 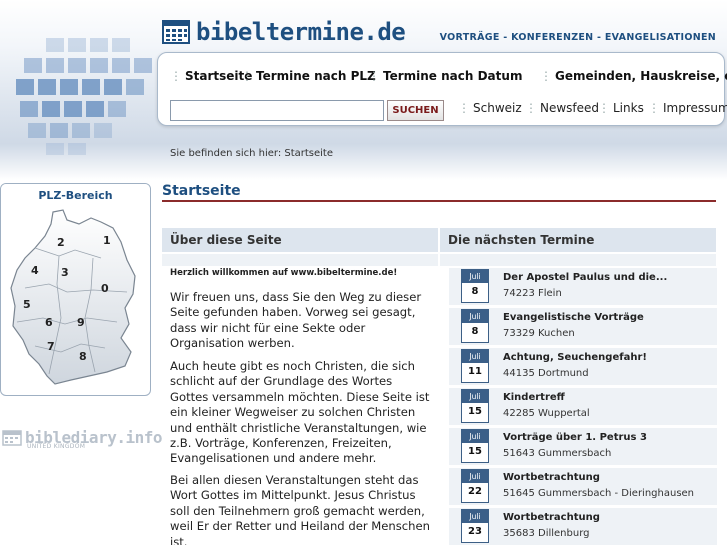 What do you see at coordinates (562, 108) in the screenshot?
I see `nav-newsfeed: ⋮ Newsfeed` at bounding box center [562, 108].